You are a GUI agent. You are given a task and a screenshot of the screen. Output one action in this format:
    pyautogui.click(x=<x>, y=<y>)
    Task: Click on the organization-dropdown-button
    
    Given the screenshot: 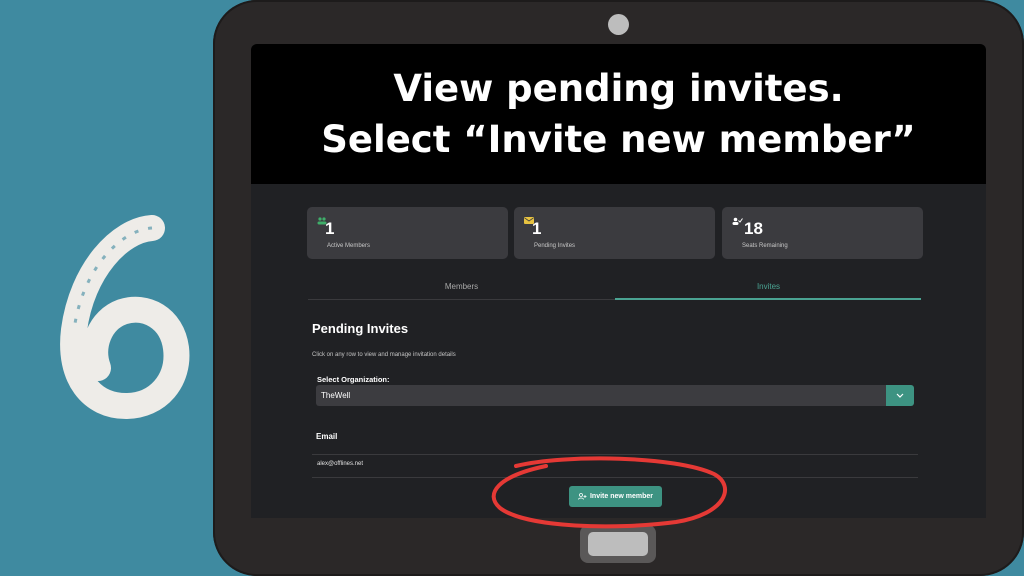 What is the action you would take?
    pyautogui.click(x=900, y=395)
    